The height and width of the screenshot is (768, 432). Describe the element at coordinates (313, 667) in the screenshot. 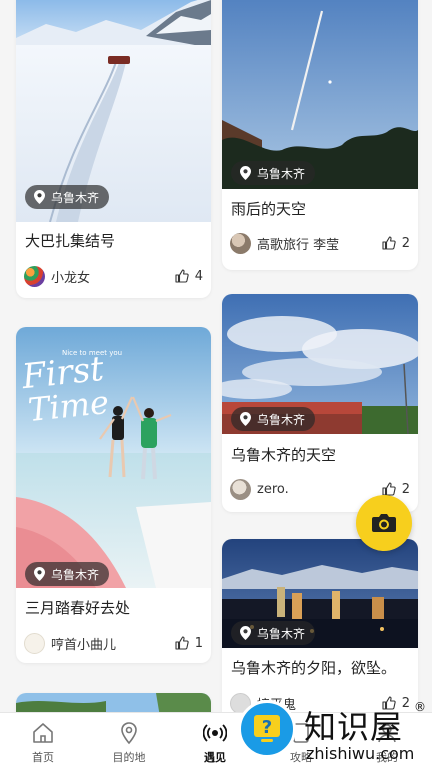

I see `post-title: 乌鲁木齐的夕阳，欲坠。` at that location.